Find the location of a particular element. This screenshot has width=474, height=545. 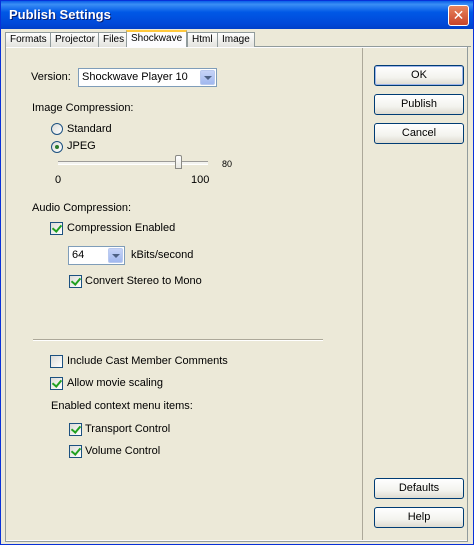

defaults-button: Defaults is located at coordinates (419, 488).